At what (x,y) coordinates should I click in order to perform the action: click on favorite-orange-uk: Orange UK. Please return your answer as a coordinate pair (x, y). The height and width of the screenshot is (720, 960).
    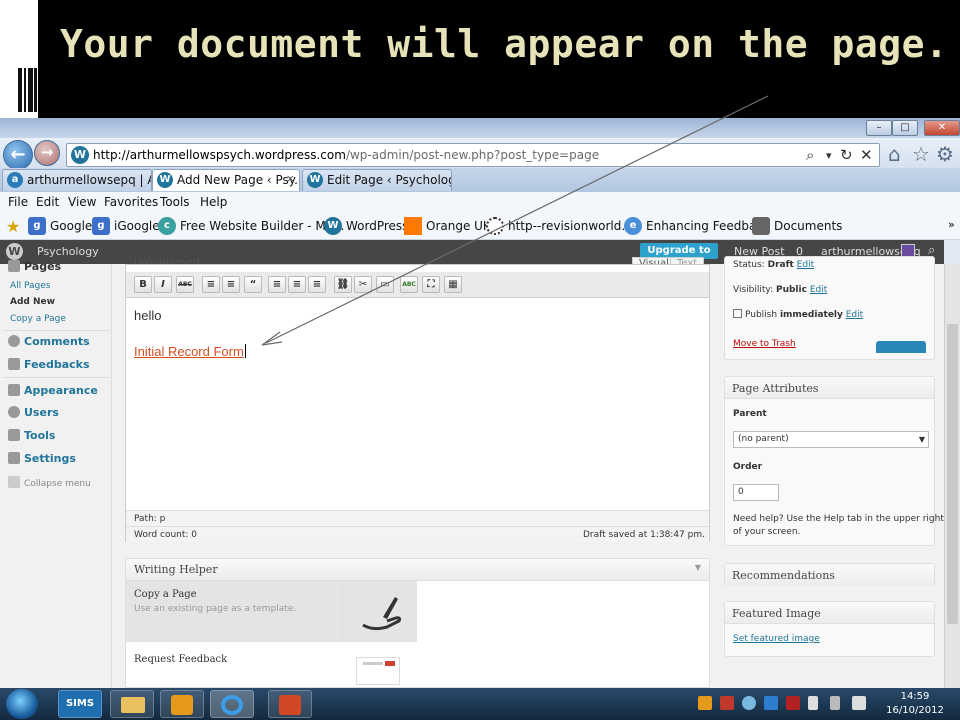
    Looking at the image, I should click on (447, 226).